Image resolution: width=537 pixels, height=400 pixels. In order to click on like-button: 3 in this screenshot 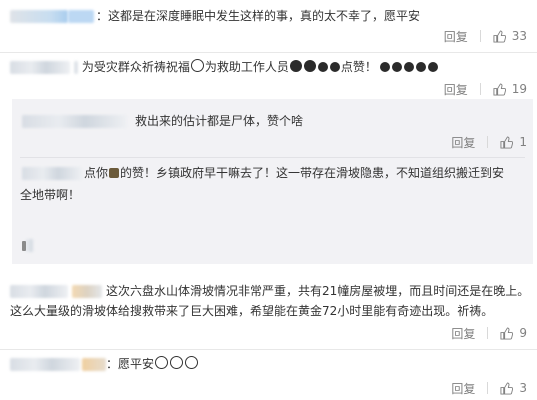, I will do `click(513, 388)`.